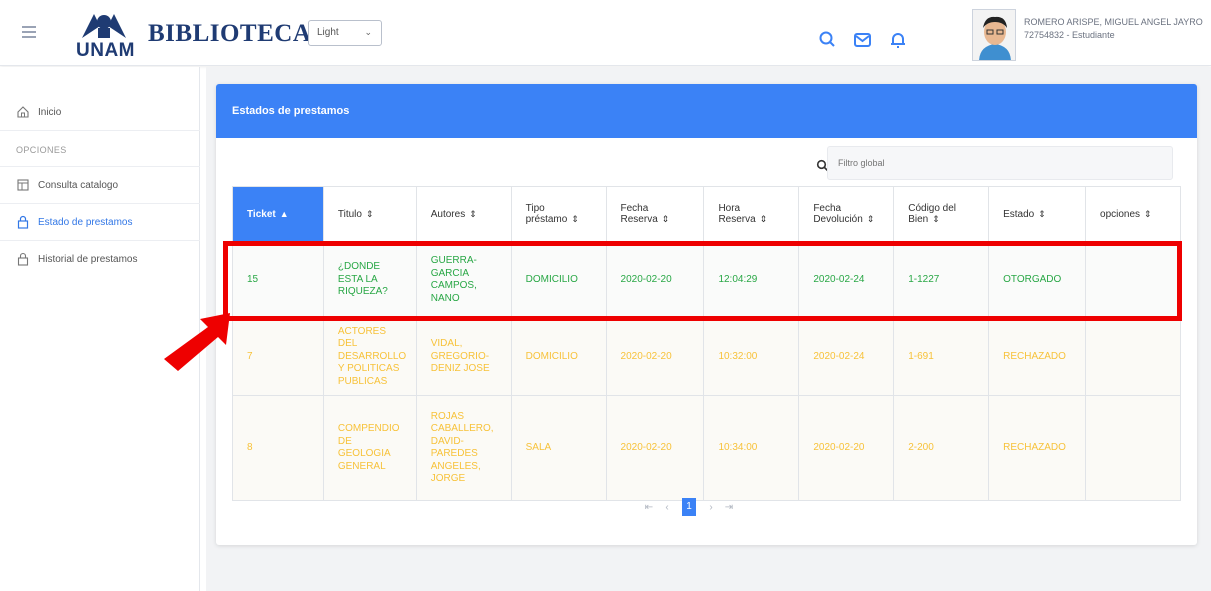 Image resolution: width=1211 pixels, height=591 pixels. I want to click on red-arrow-icon, so click(197, 342).